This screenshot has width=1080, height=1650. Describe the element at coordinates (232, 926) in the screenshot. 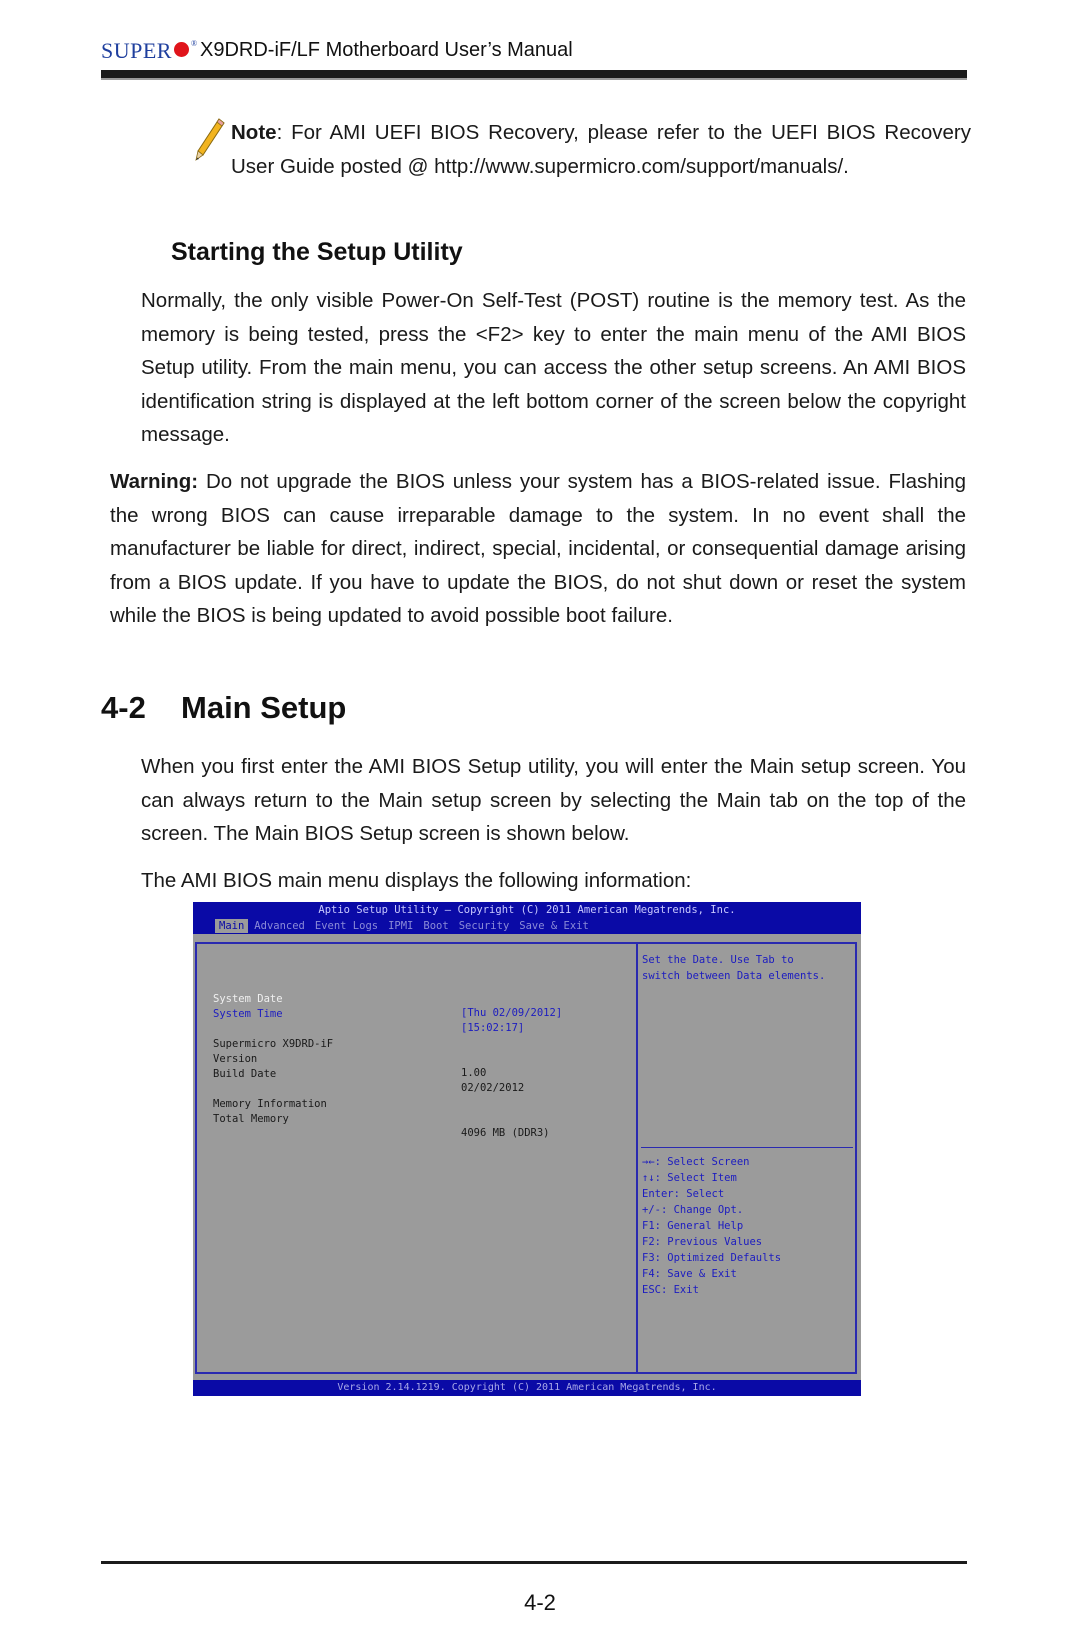

I see `bios-tab-main: Main` at that location.